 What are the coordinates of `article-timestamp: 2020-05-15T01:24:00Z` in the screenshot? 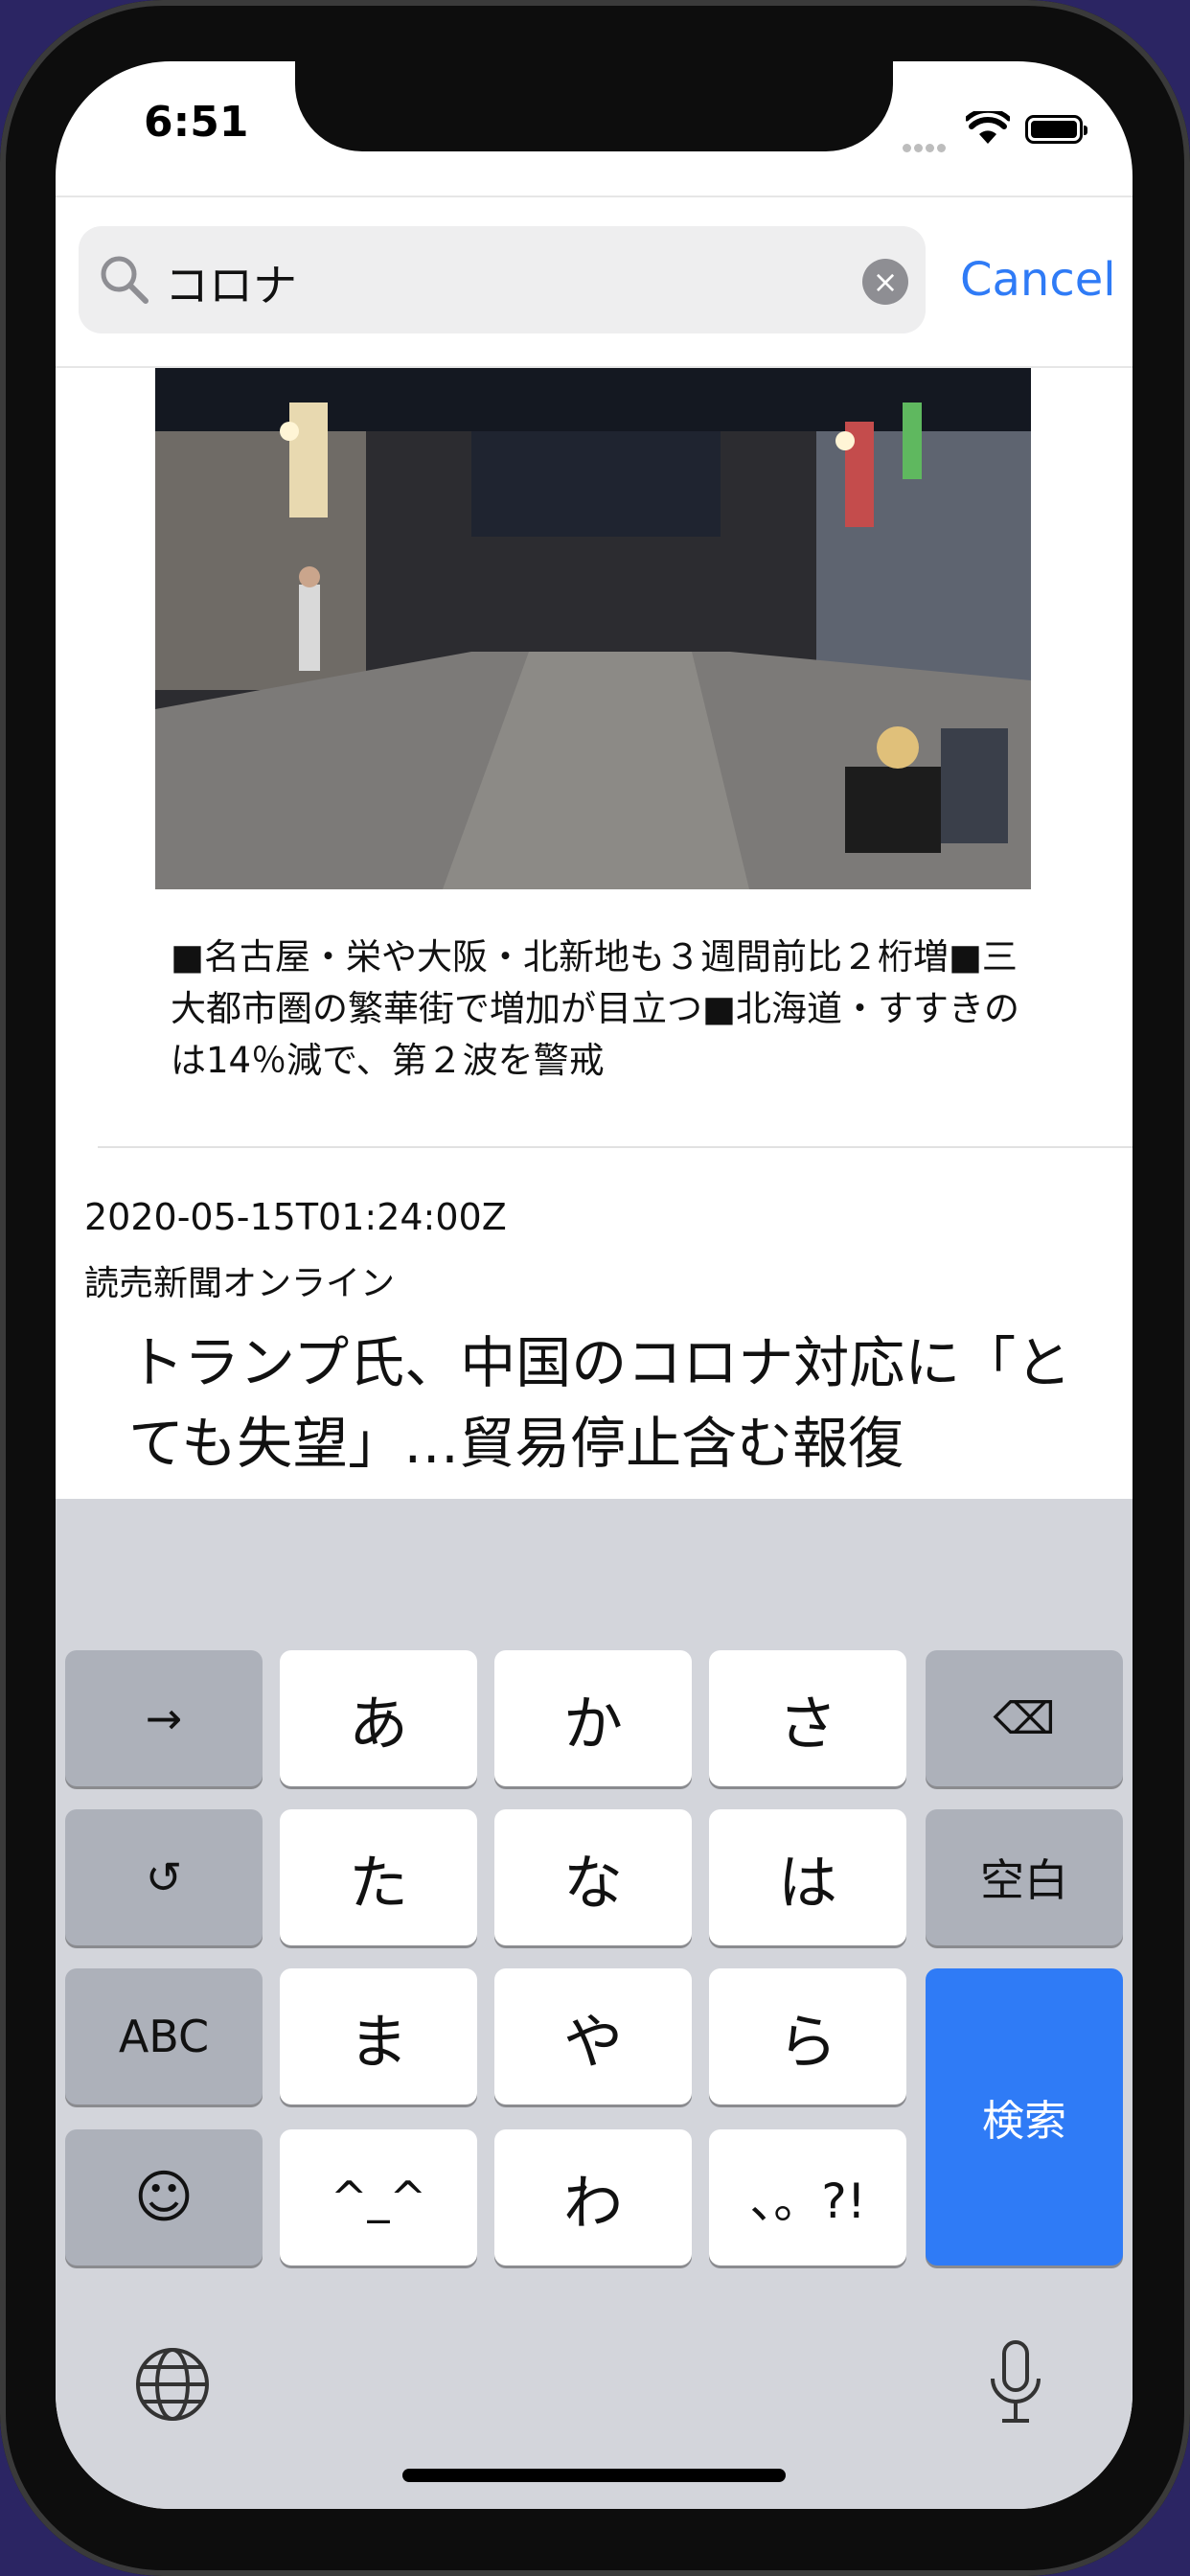 It's located at (295, 1217).